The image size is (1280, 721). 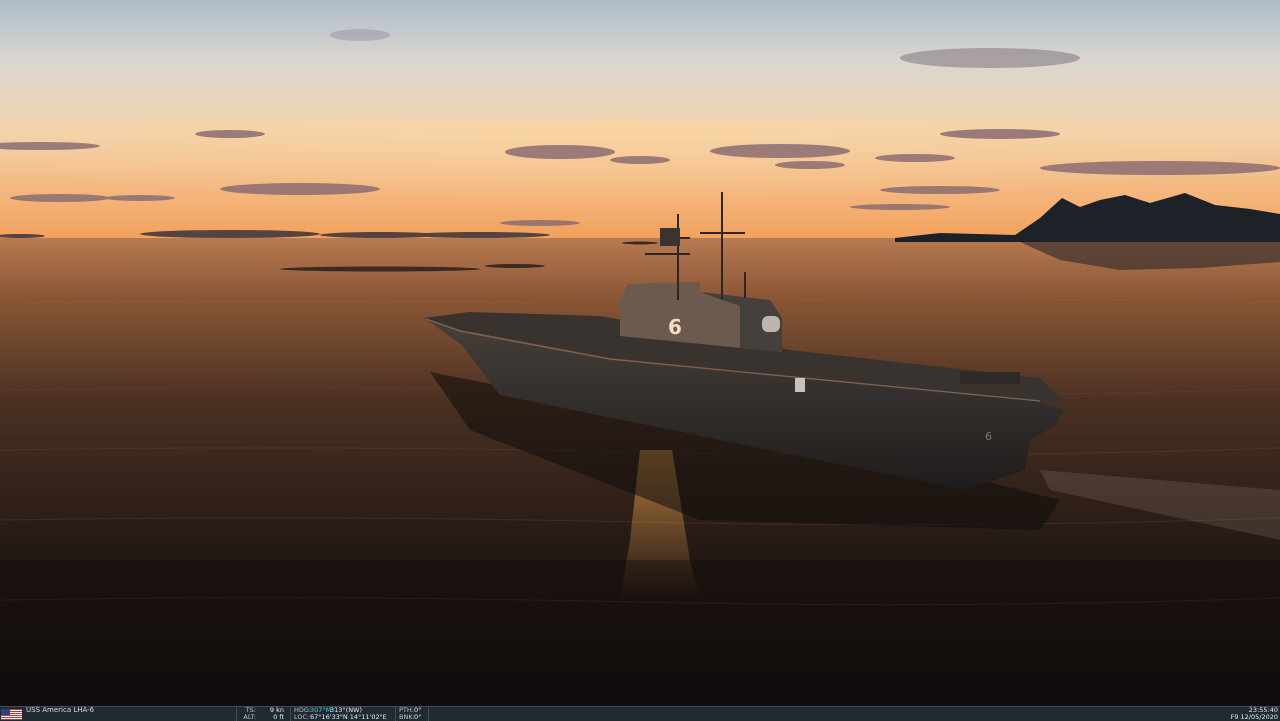 What do you see at coordinates (675, 327) in the screenshot?
I see `island-hull-number: 6` at bounding box center [675, 327].